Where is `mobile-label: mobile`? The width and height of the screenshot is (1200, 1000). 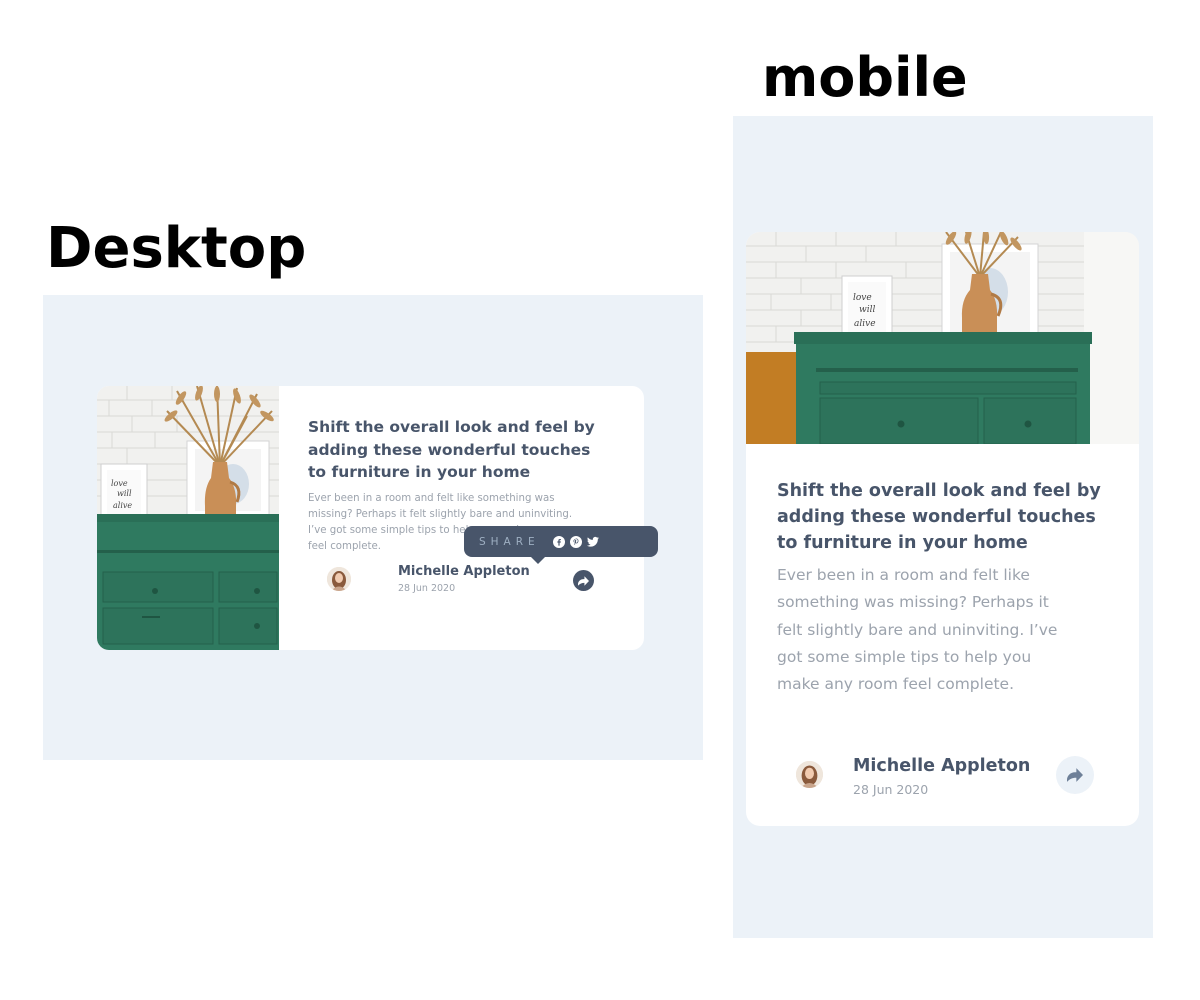 mobile-label: mobile is located at coordinates (865, 77).